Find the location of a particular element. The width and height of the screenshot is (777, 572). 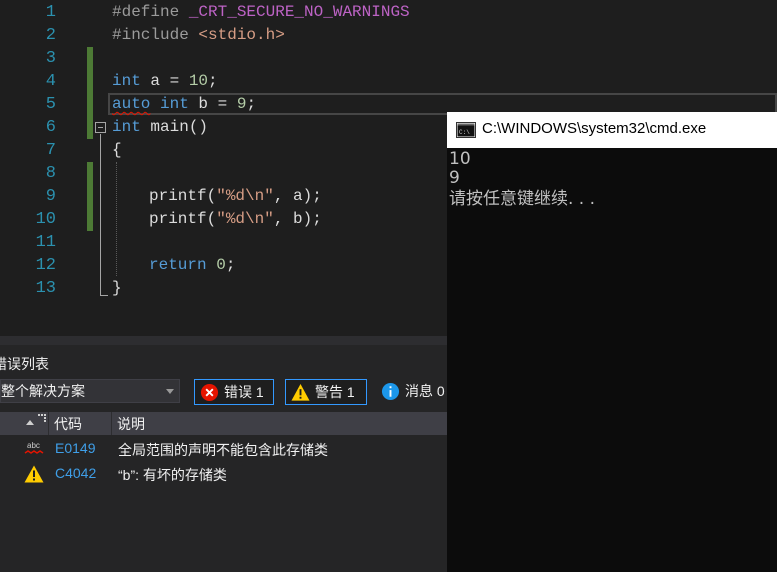

code-line-10: printf("%d\n", b); is located at coordinates (235, 219).